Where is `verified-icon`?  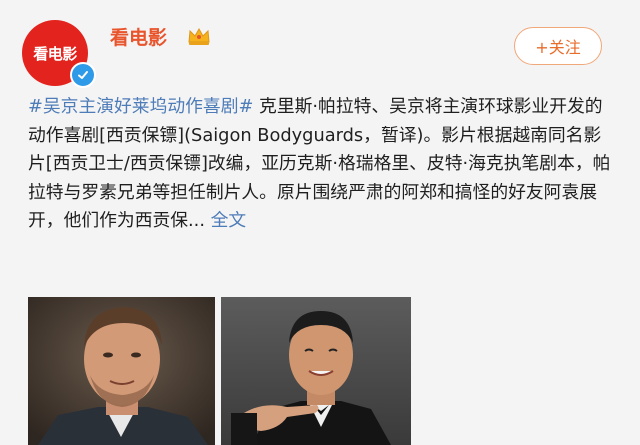
verified-icon is located at coordinates (83, 75).